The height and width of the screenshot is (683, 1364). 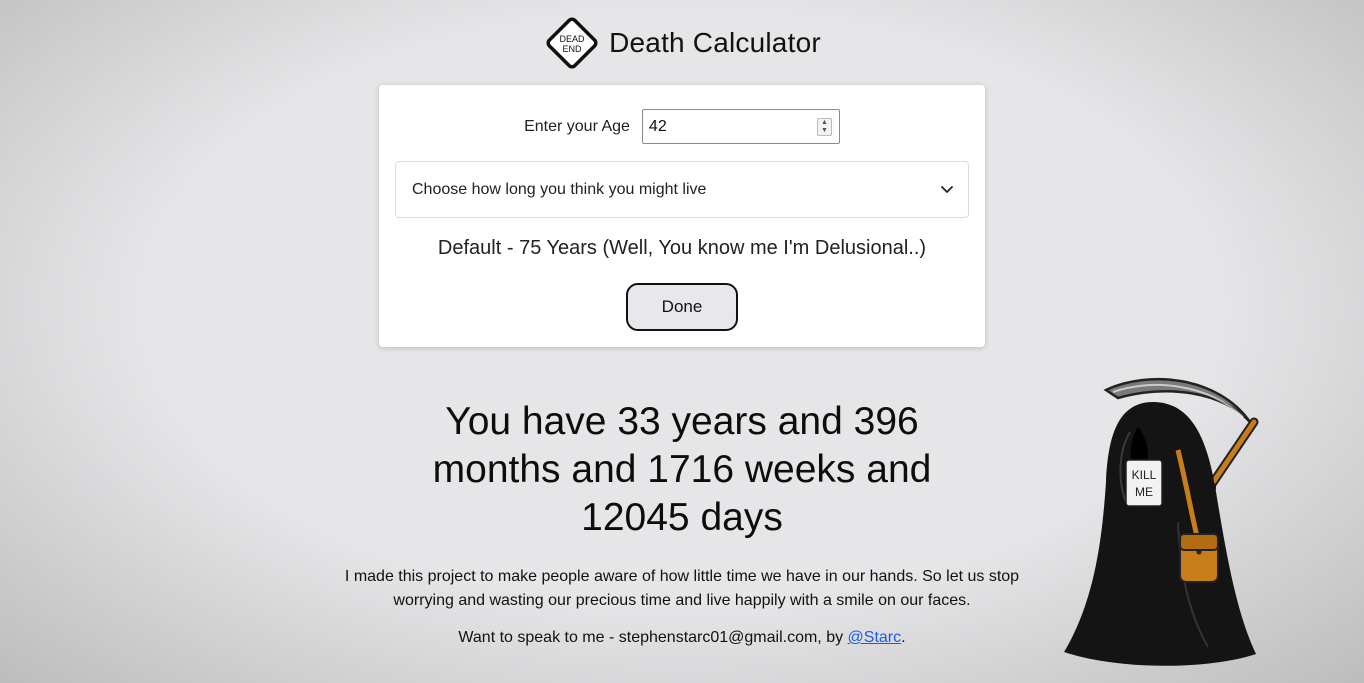 What do you see at coordinates (715, 42) in the screenshot?
I see `page-title: Death Calculator` at bounding box center [715, 42].